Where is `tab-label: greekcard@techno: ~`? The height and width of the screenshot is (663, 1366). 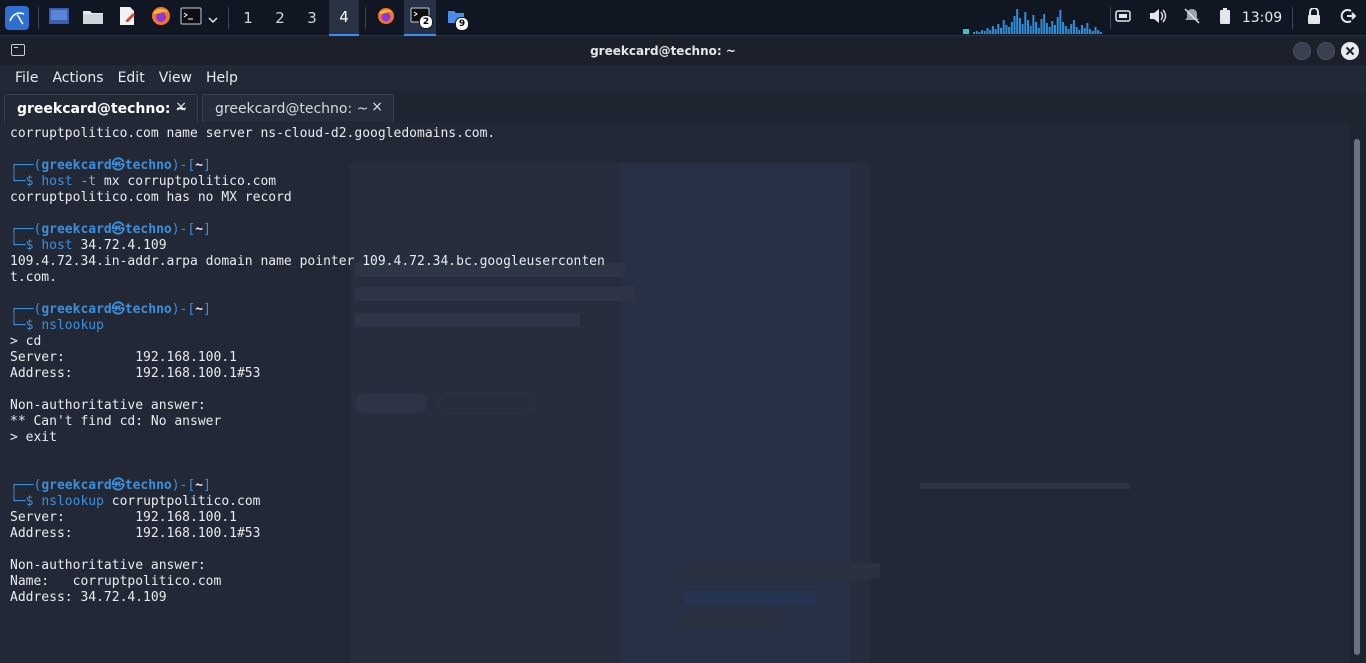 tab-label: greekcard@techno: ~ is located at coordinates (102, 108).